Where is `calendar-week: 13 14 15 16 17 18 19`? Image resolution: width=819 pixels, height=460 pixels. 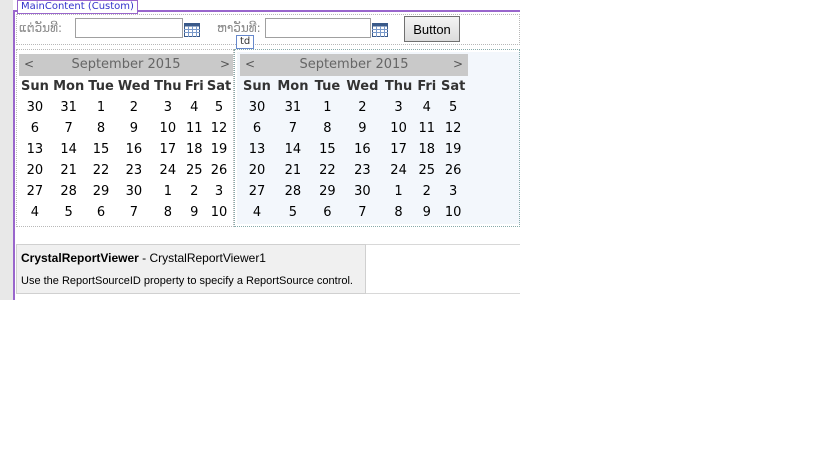
calendar-week: 13 14 15 16 17 18 19 is located at coordinates (354, 149).